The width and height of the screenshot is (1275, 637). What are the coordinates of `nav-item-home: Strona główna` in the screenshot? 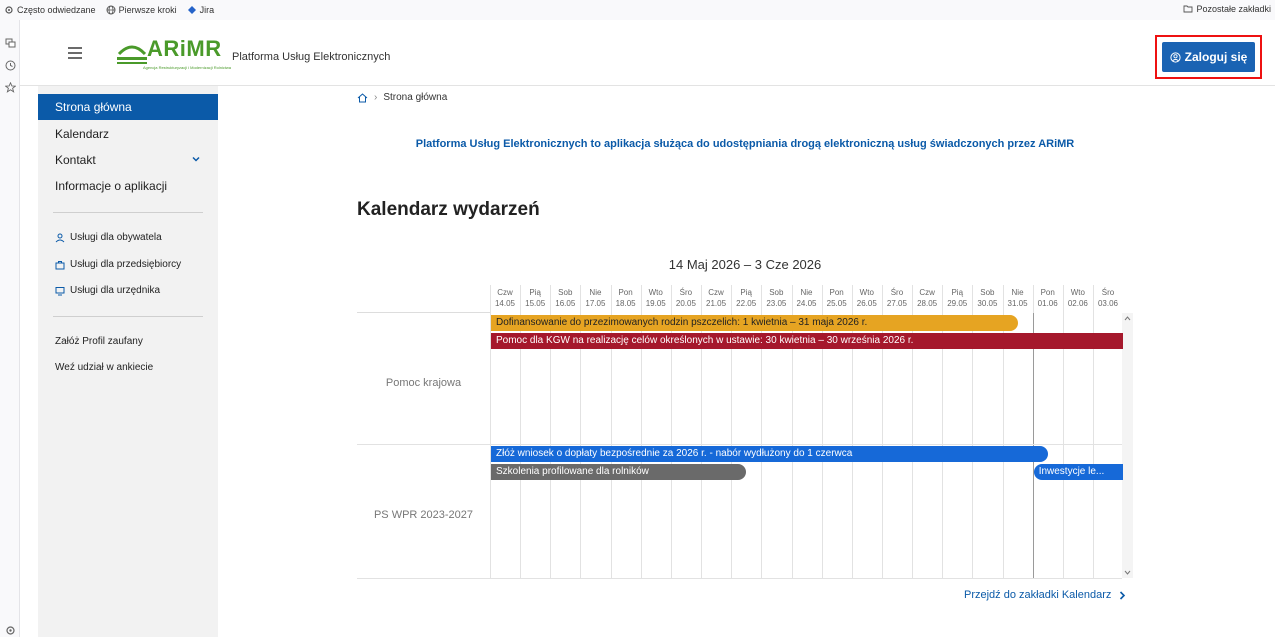 It's located at (128, 107).